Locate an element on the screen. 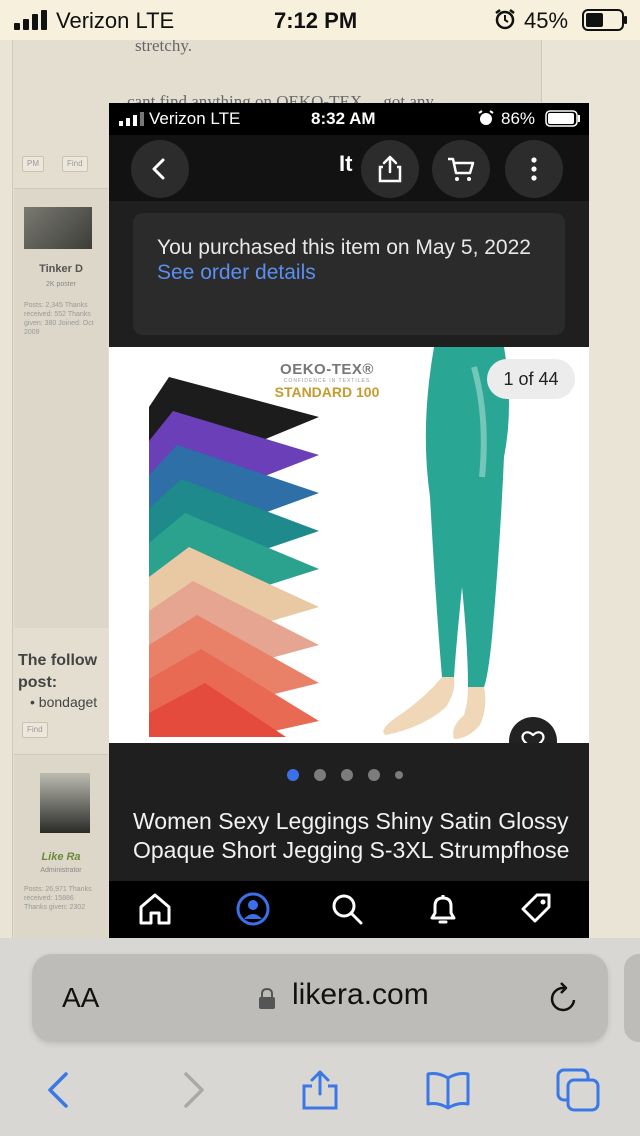 This screenshot has height=1136, width=640. bookmarks-icon is located at coordinates (448, 1090).